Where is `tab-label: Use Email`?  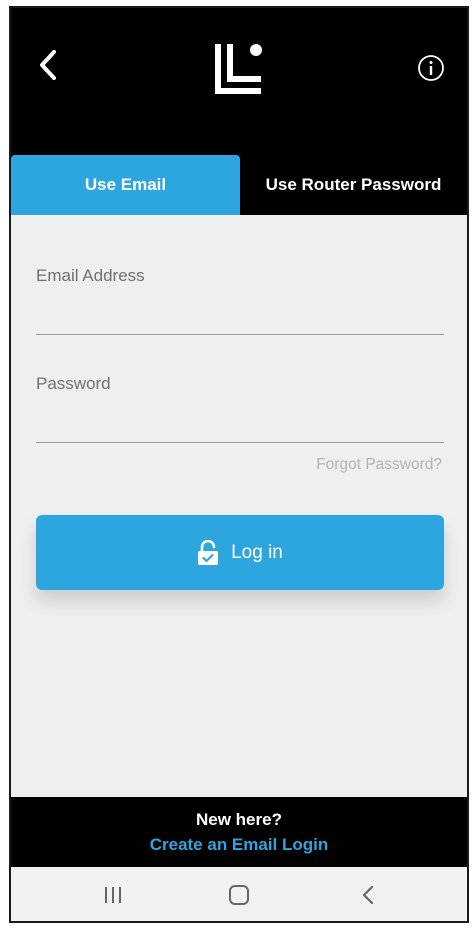 tab-label: Use Email is located at coordinates (125, 184).